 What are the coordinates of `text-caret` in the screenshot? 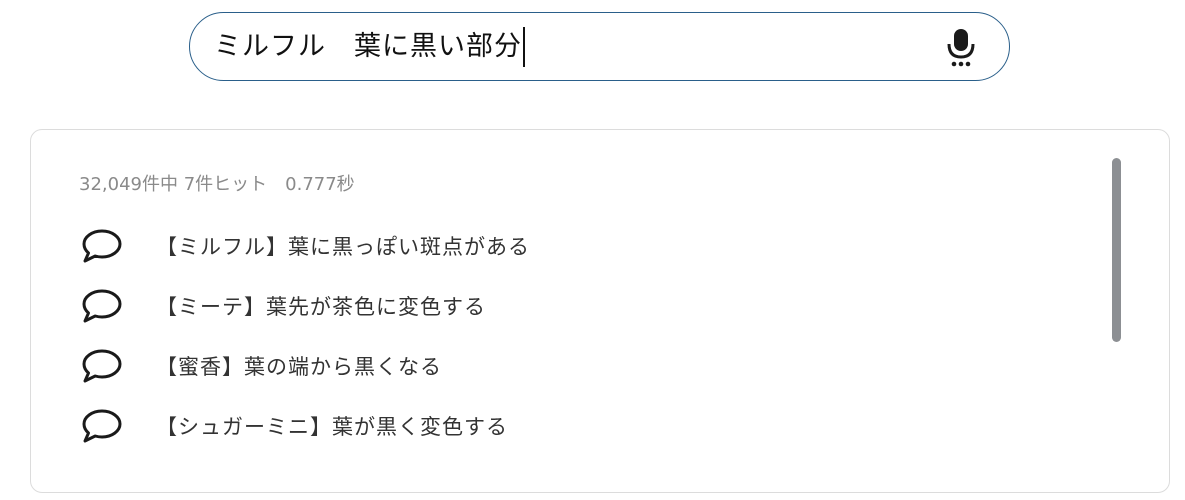 It's located at (524, 46).